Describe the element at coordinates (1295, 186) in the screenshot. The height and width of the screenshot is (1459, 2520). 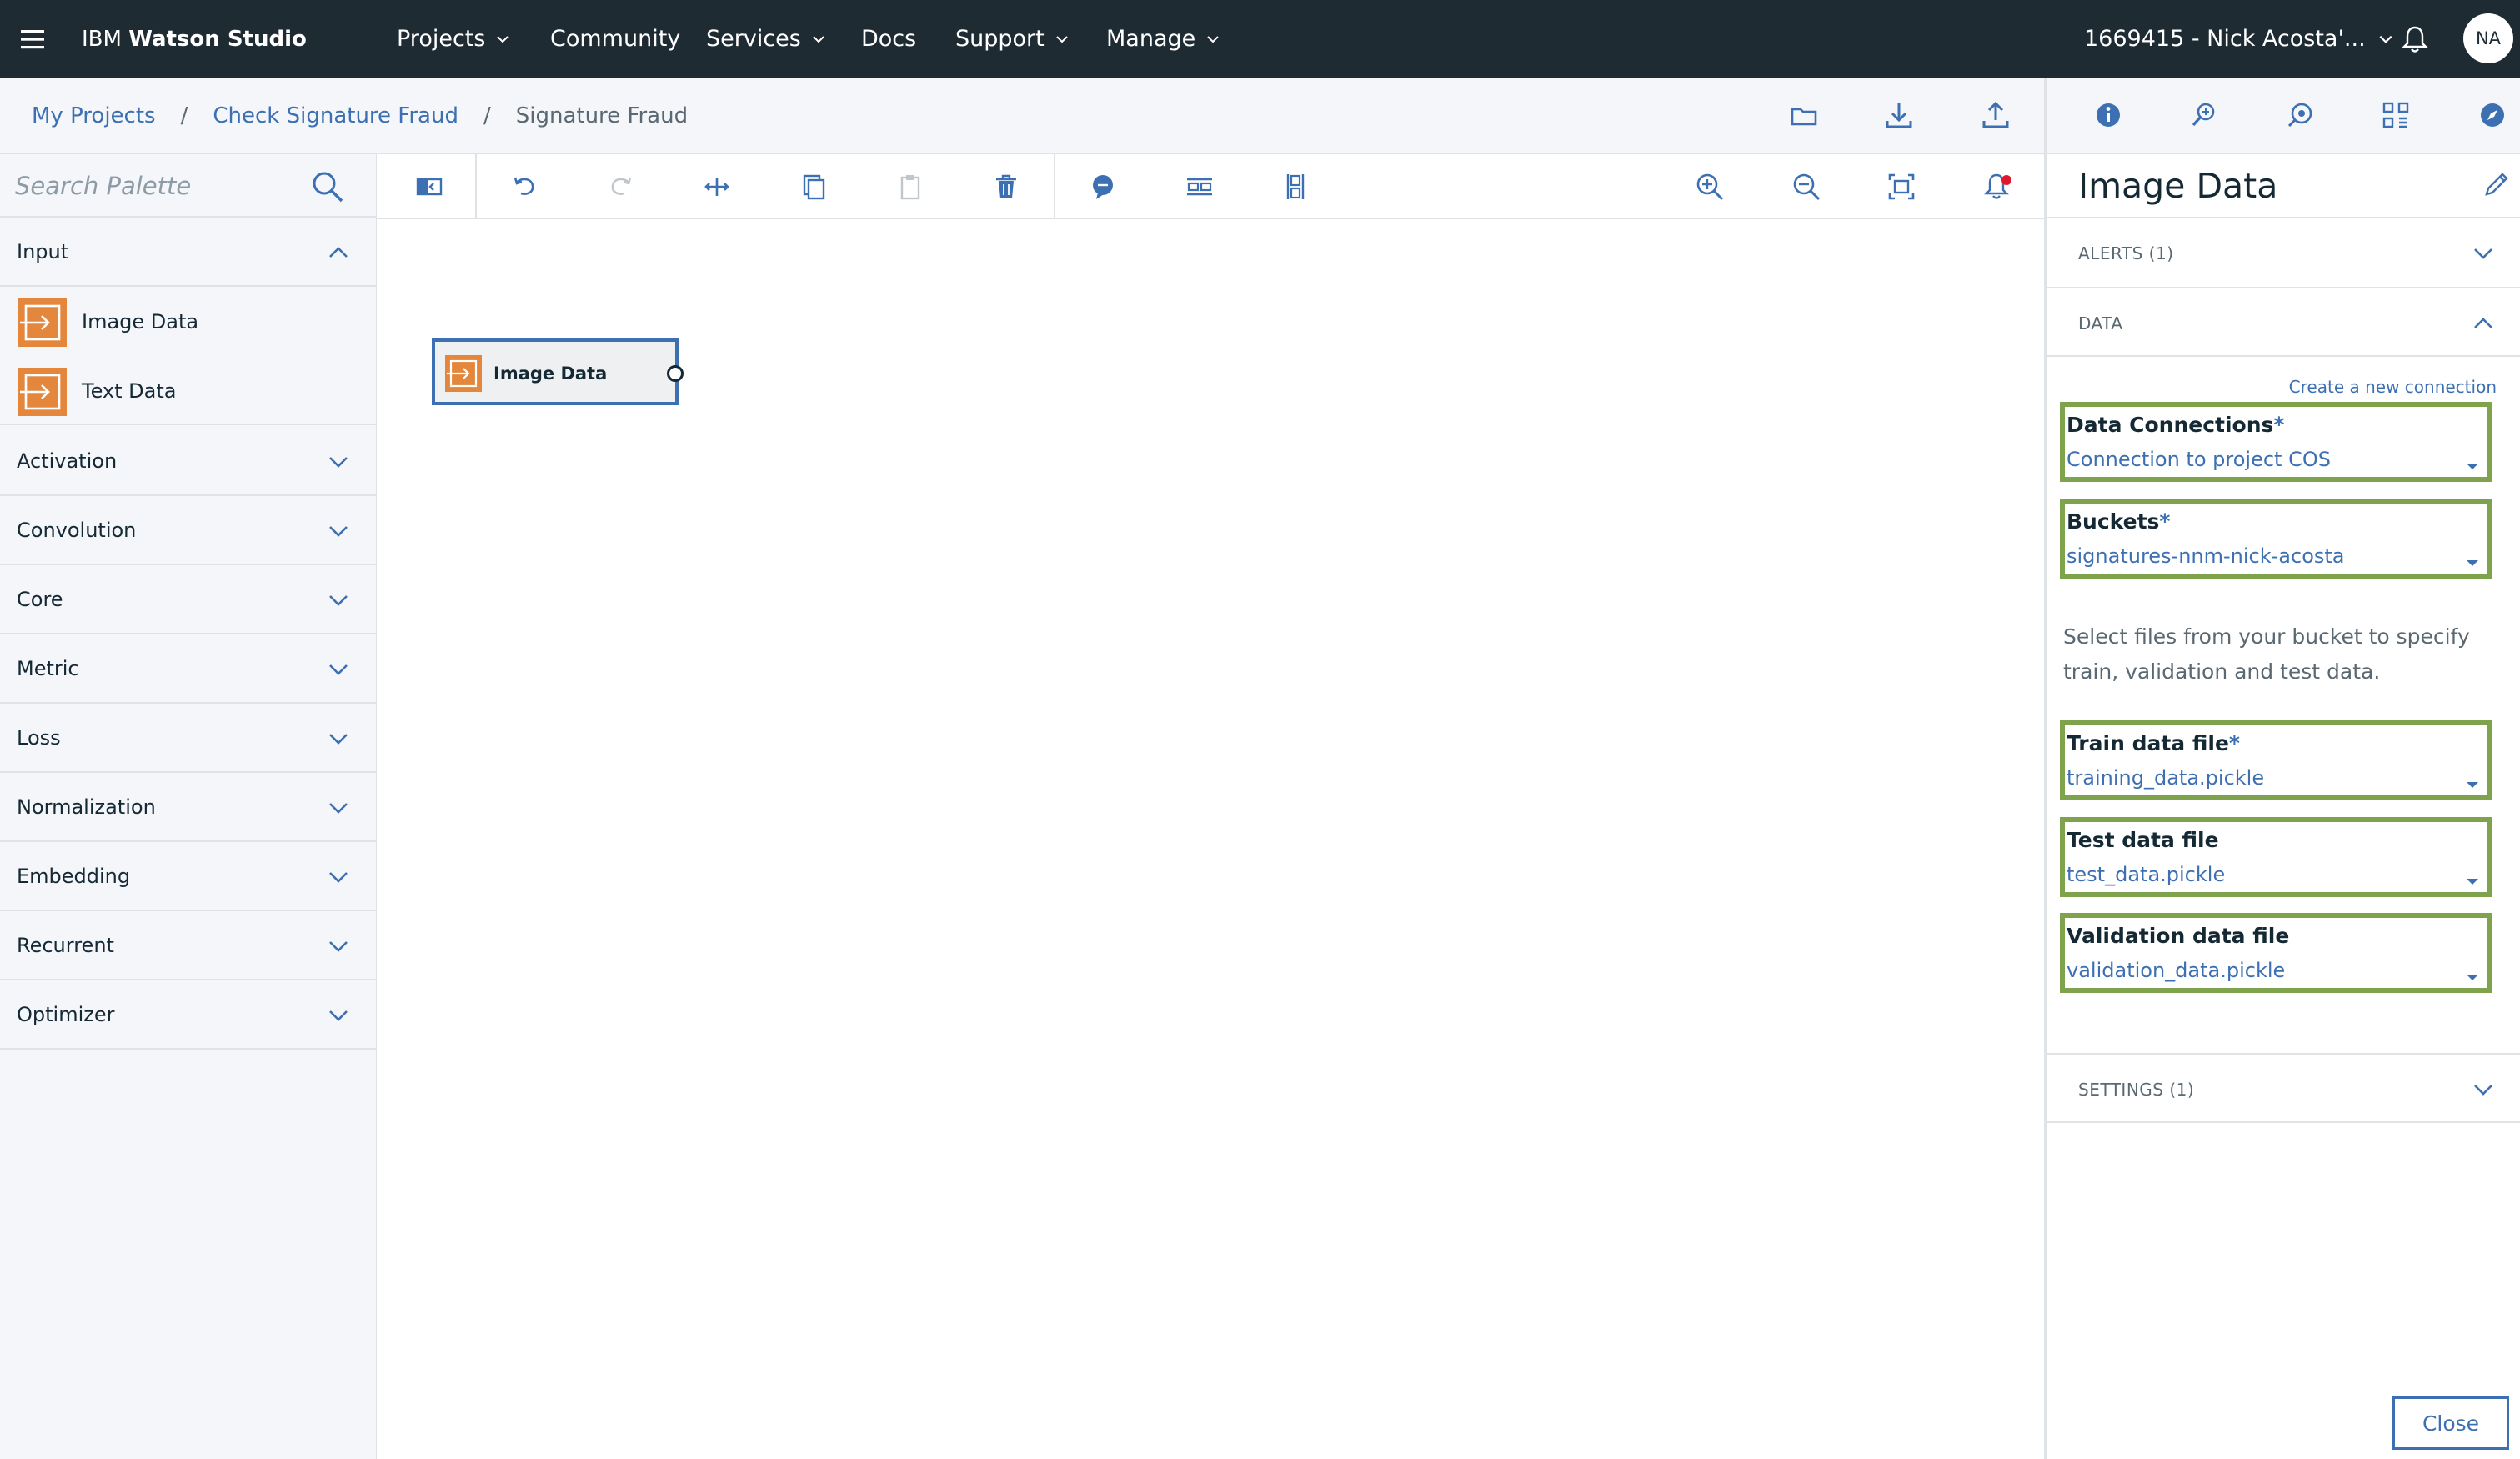
I see `arrange-vertical-icon` at that location.